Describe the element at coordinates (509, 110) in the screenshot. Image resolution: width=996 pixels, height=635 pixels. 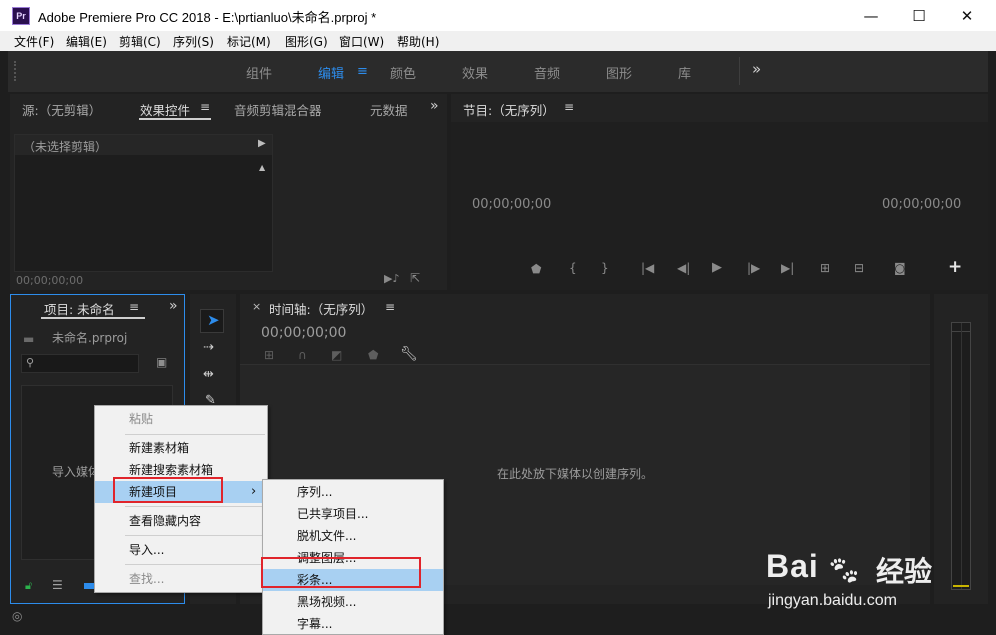
I see `program-title: 节目:（无序列）` at that location.